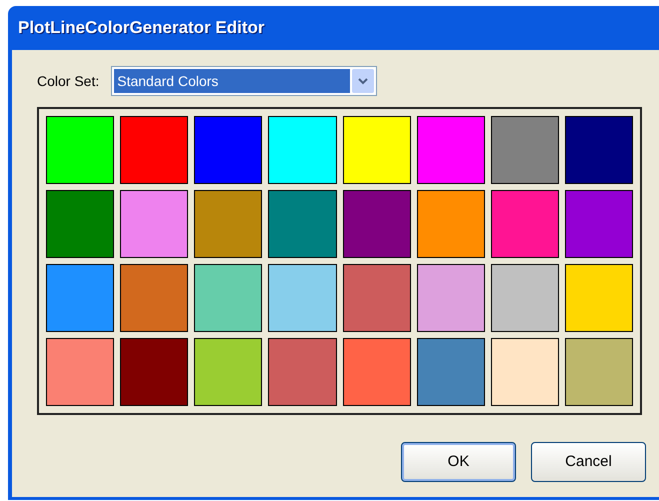 The width and height of the screenshot is (659, 501). I want to click on ok-button: OK, so click(458, 462).